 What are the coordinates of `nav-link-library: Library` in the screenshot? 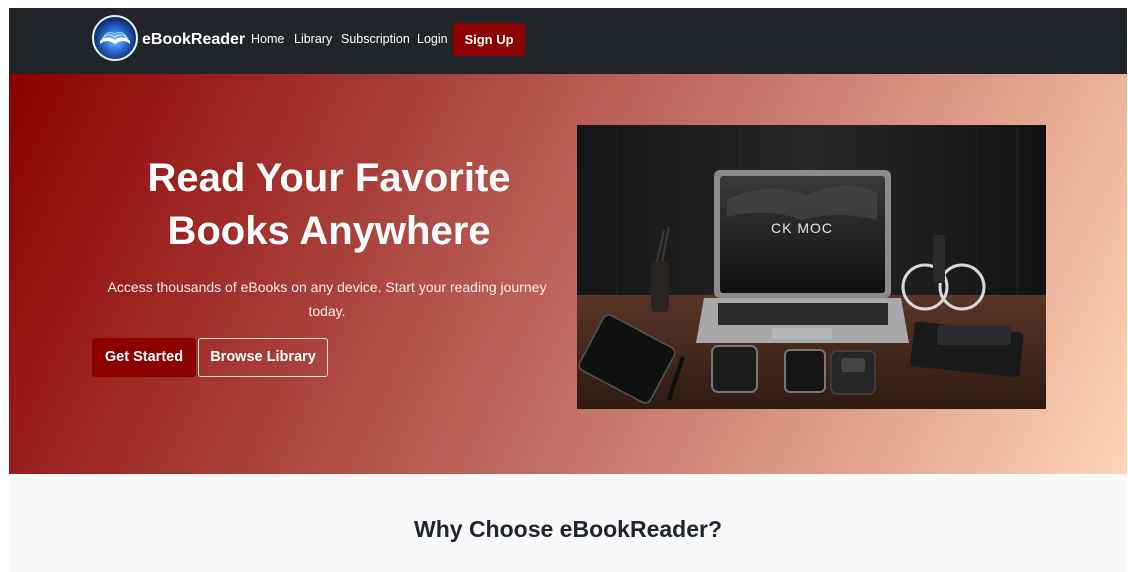 It's located at (313, 39).